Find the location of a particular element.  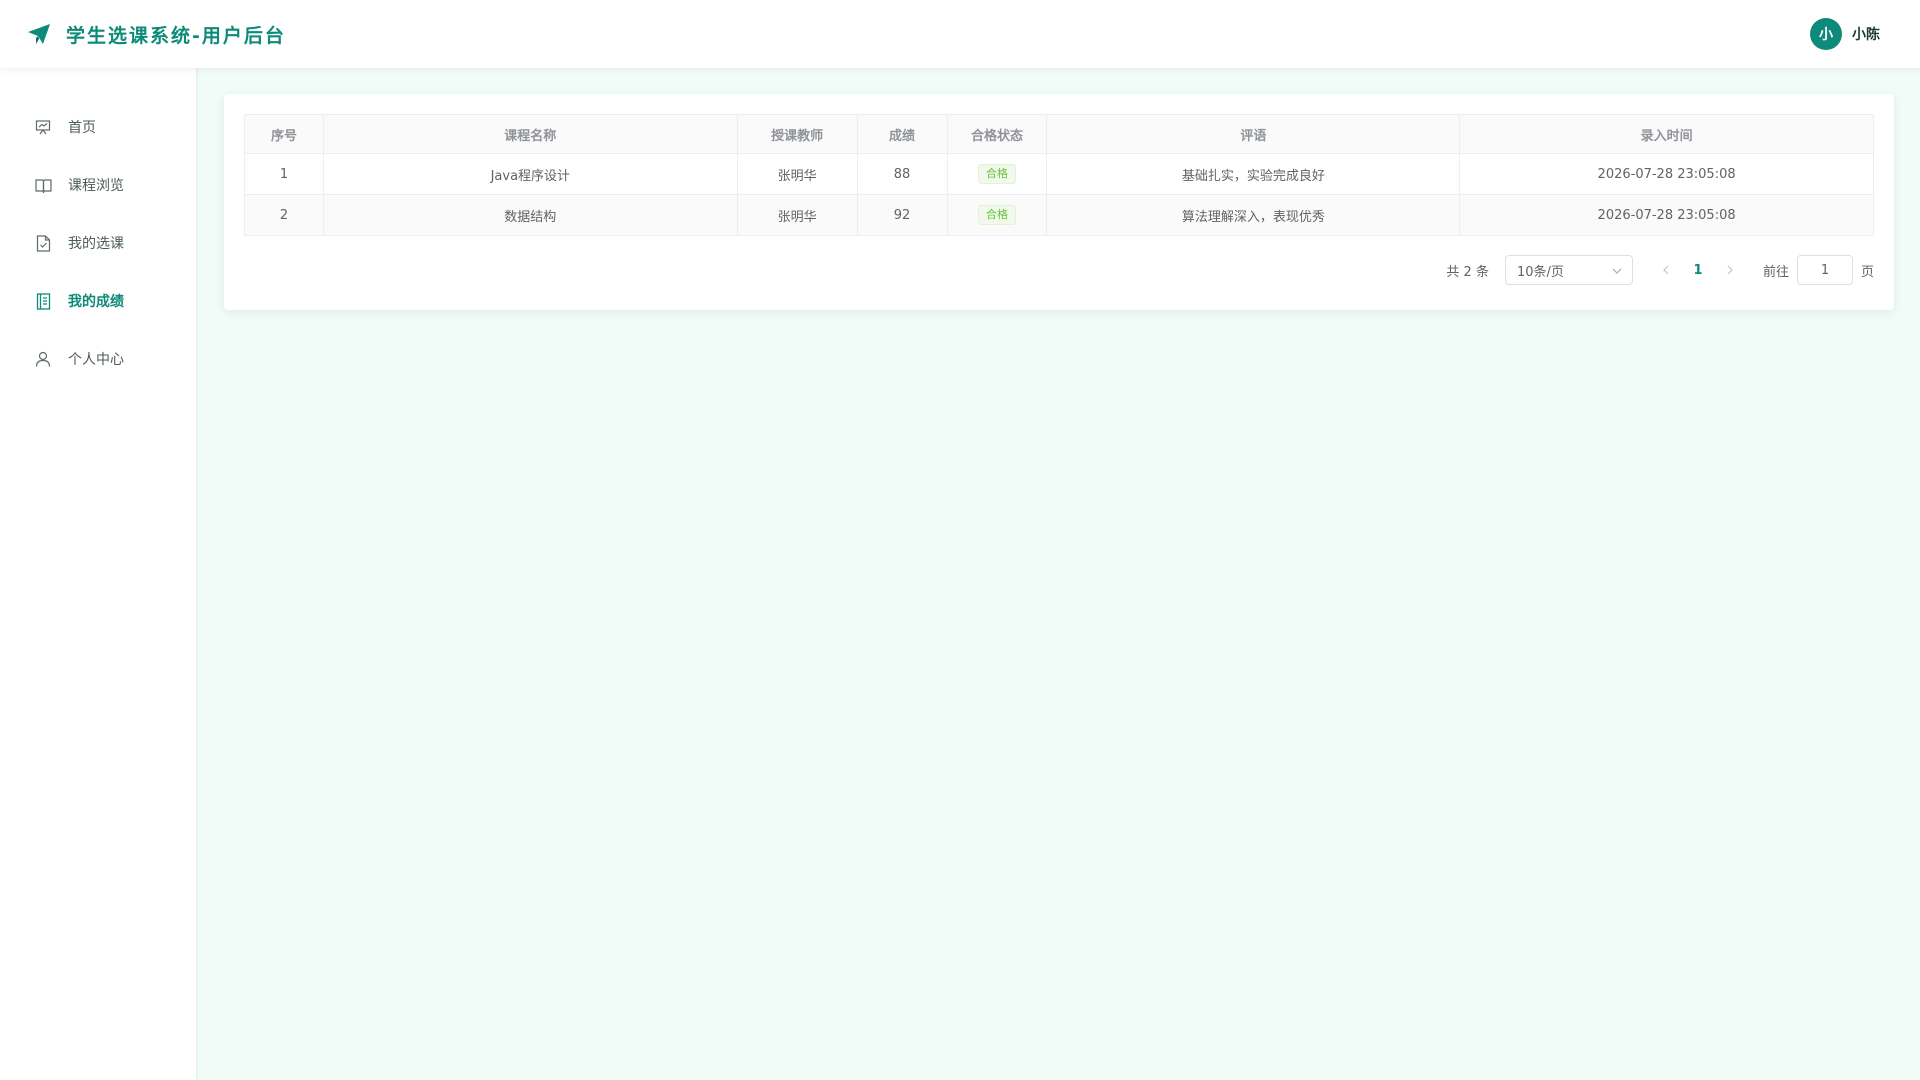

table-header-row: 序号 课程名称 授课教师 成绩 合格状态 评语 录入时间 is located at coordinates (1059, 134).